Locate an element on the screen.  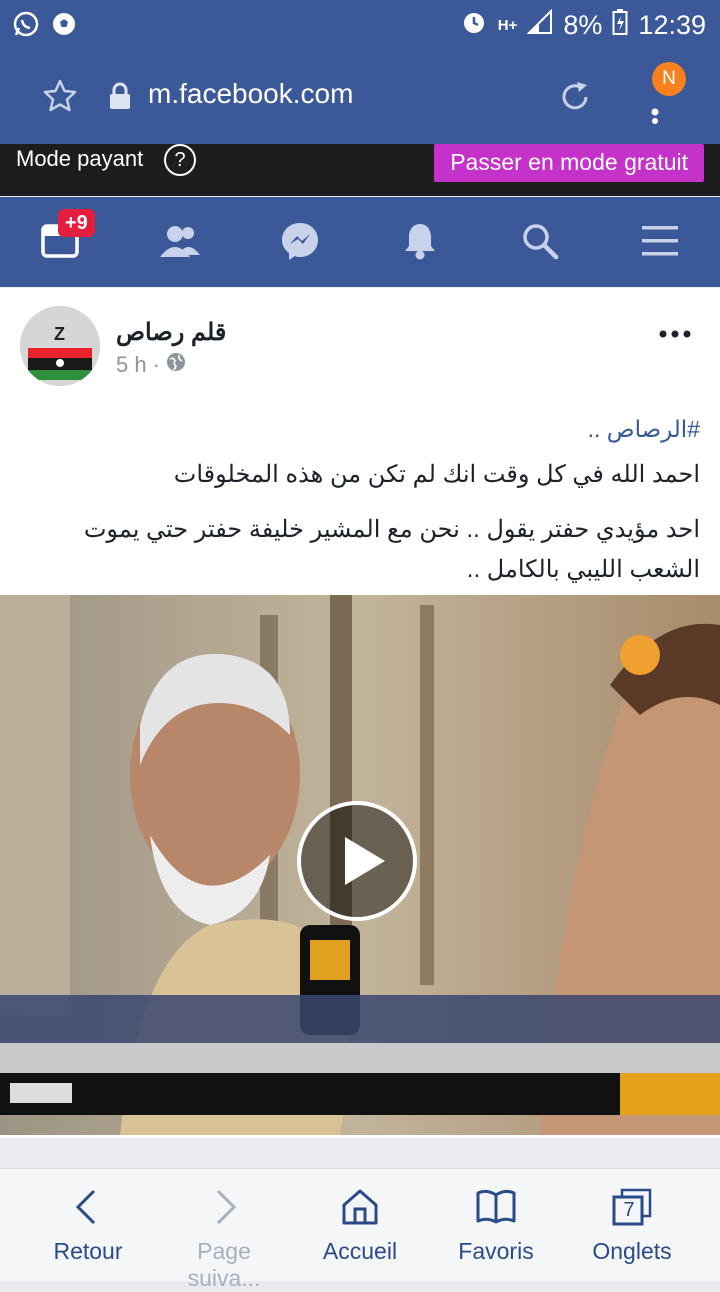
data-mode-bar: Mode payant ? Passer en mode gratuit is located at coordinates (360, 170).